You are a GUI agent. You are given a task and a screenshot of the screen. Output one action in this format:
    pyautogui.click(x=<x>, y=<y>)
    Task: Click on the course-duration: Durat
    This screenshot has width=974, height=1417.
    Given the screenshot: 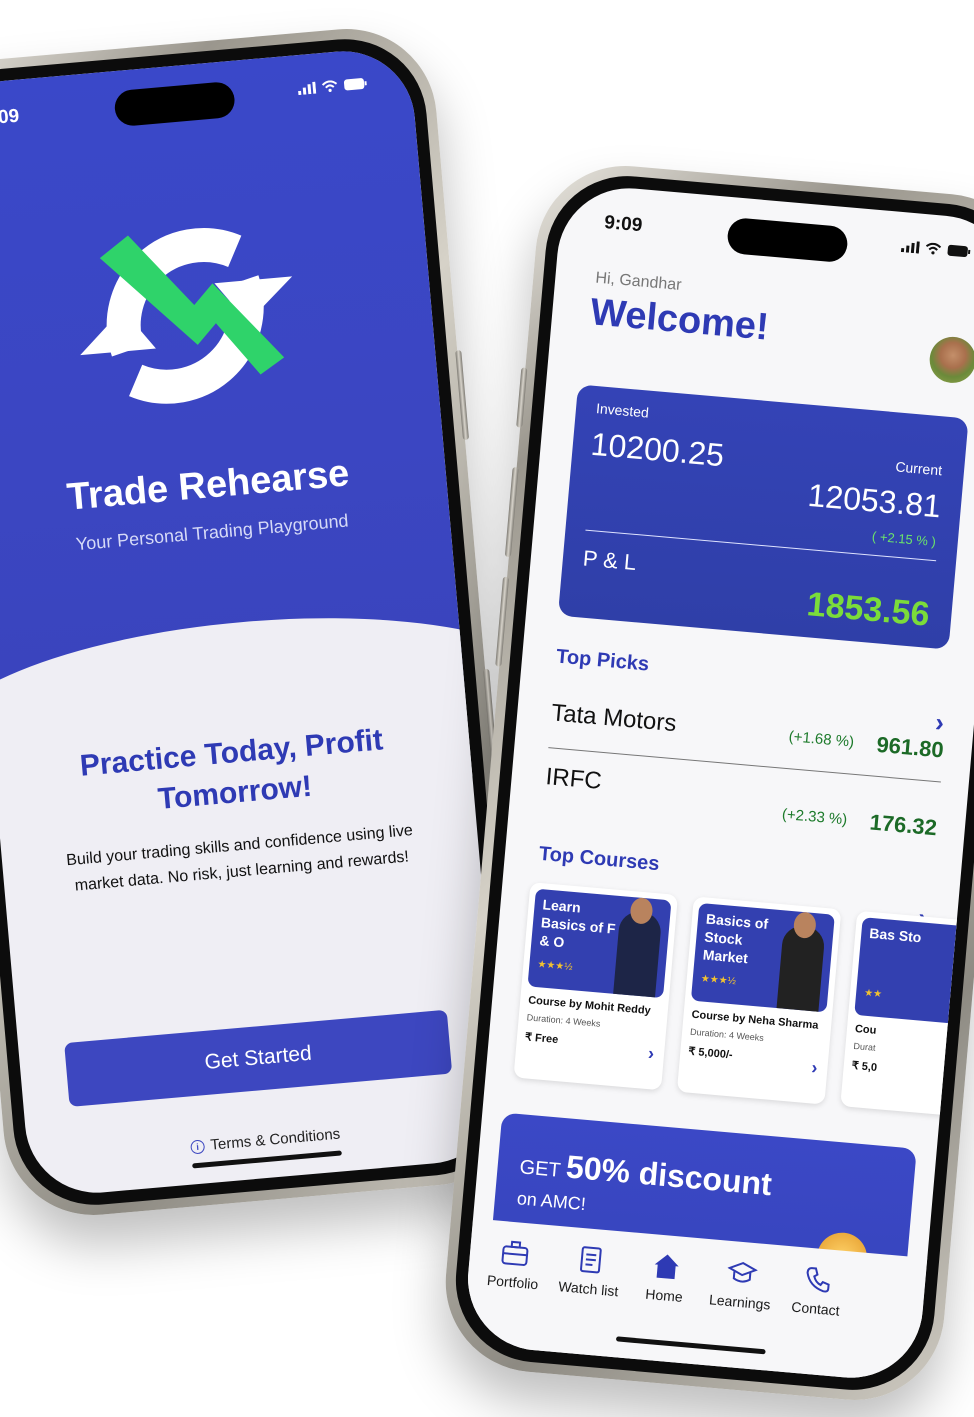 What is the action you would take?
    pyautogui.click(x=864, y=1046)
    